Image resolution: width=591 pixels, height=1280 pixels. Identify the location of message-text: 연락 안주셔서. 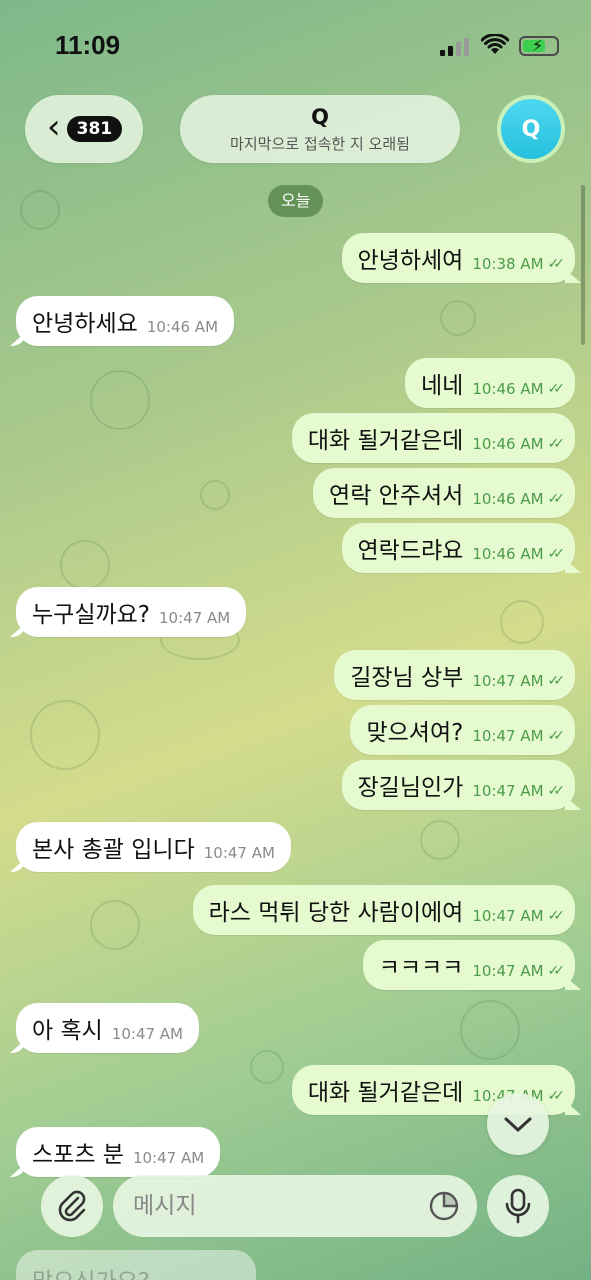
(396, 496).